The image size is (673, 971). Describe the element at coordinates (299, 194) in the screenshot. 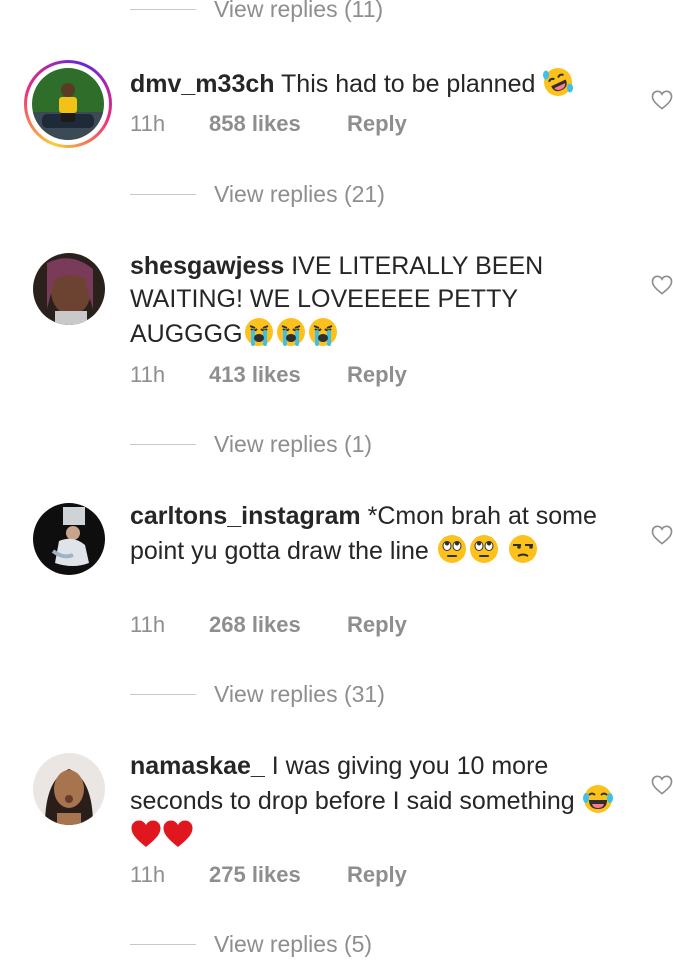

I see `view-replies-label: View replies (21)` at that location.